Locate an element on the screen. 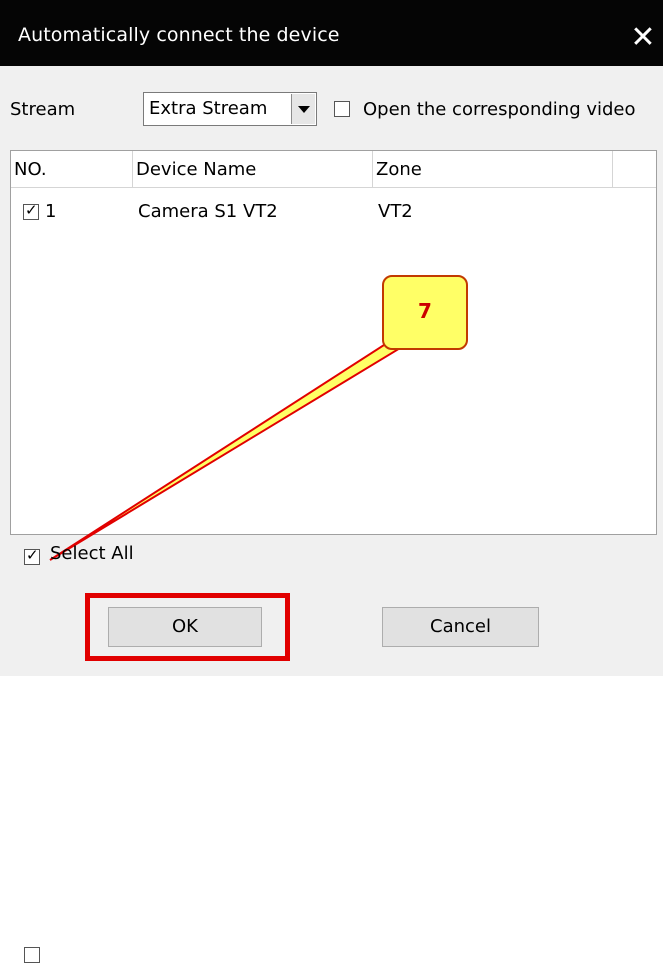  callout-number: 7 is located at coordinates (425, 311).